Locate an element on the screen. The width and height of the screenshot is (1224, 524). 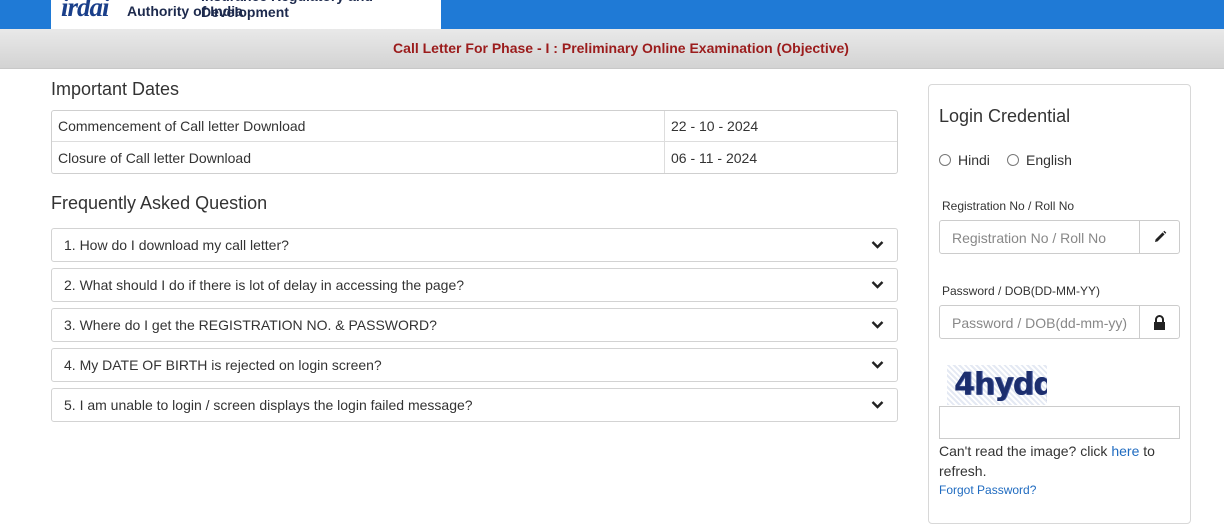
faq-question: 1. How do I download my call letter? is located at coordinates (176, 245).